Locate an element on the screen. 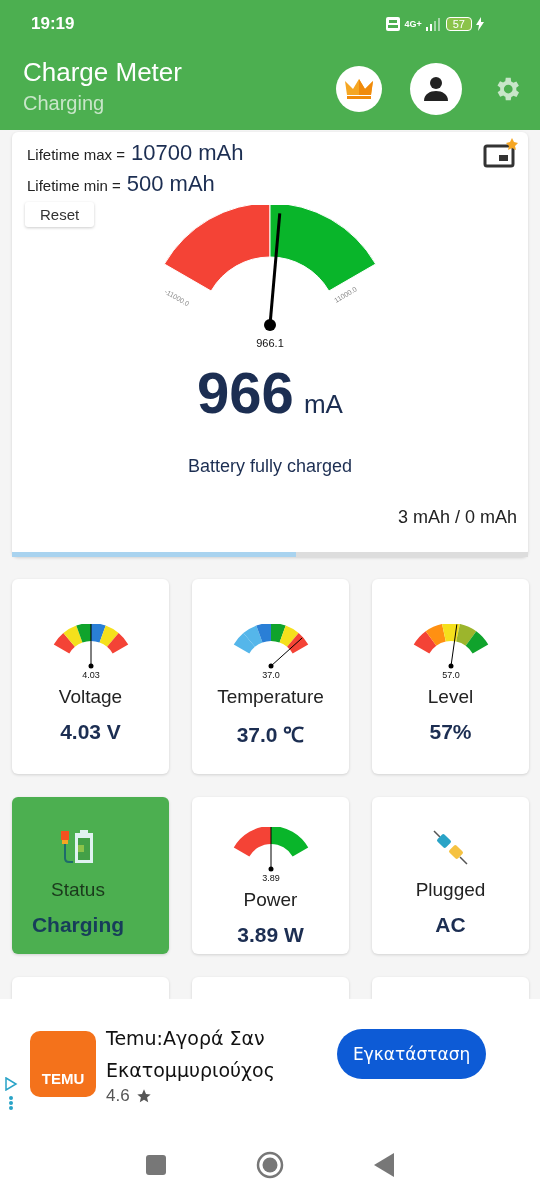 The height and width of the screenshot is (1200, 540). pip-icon is located at coordinates (500, 153).